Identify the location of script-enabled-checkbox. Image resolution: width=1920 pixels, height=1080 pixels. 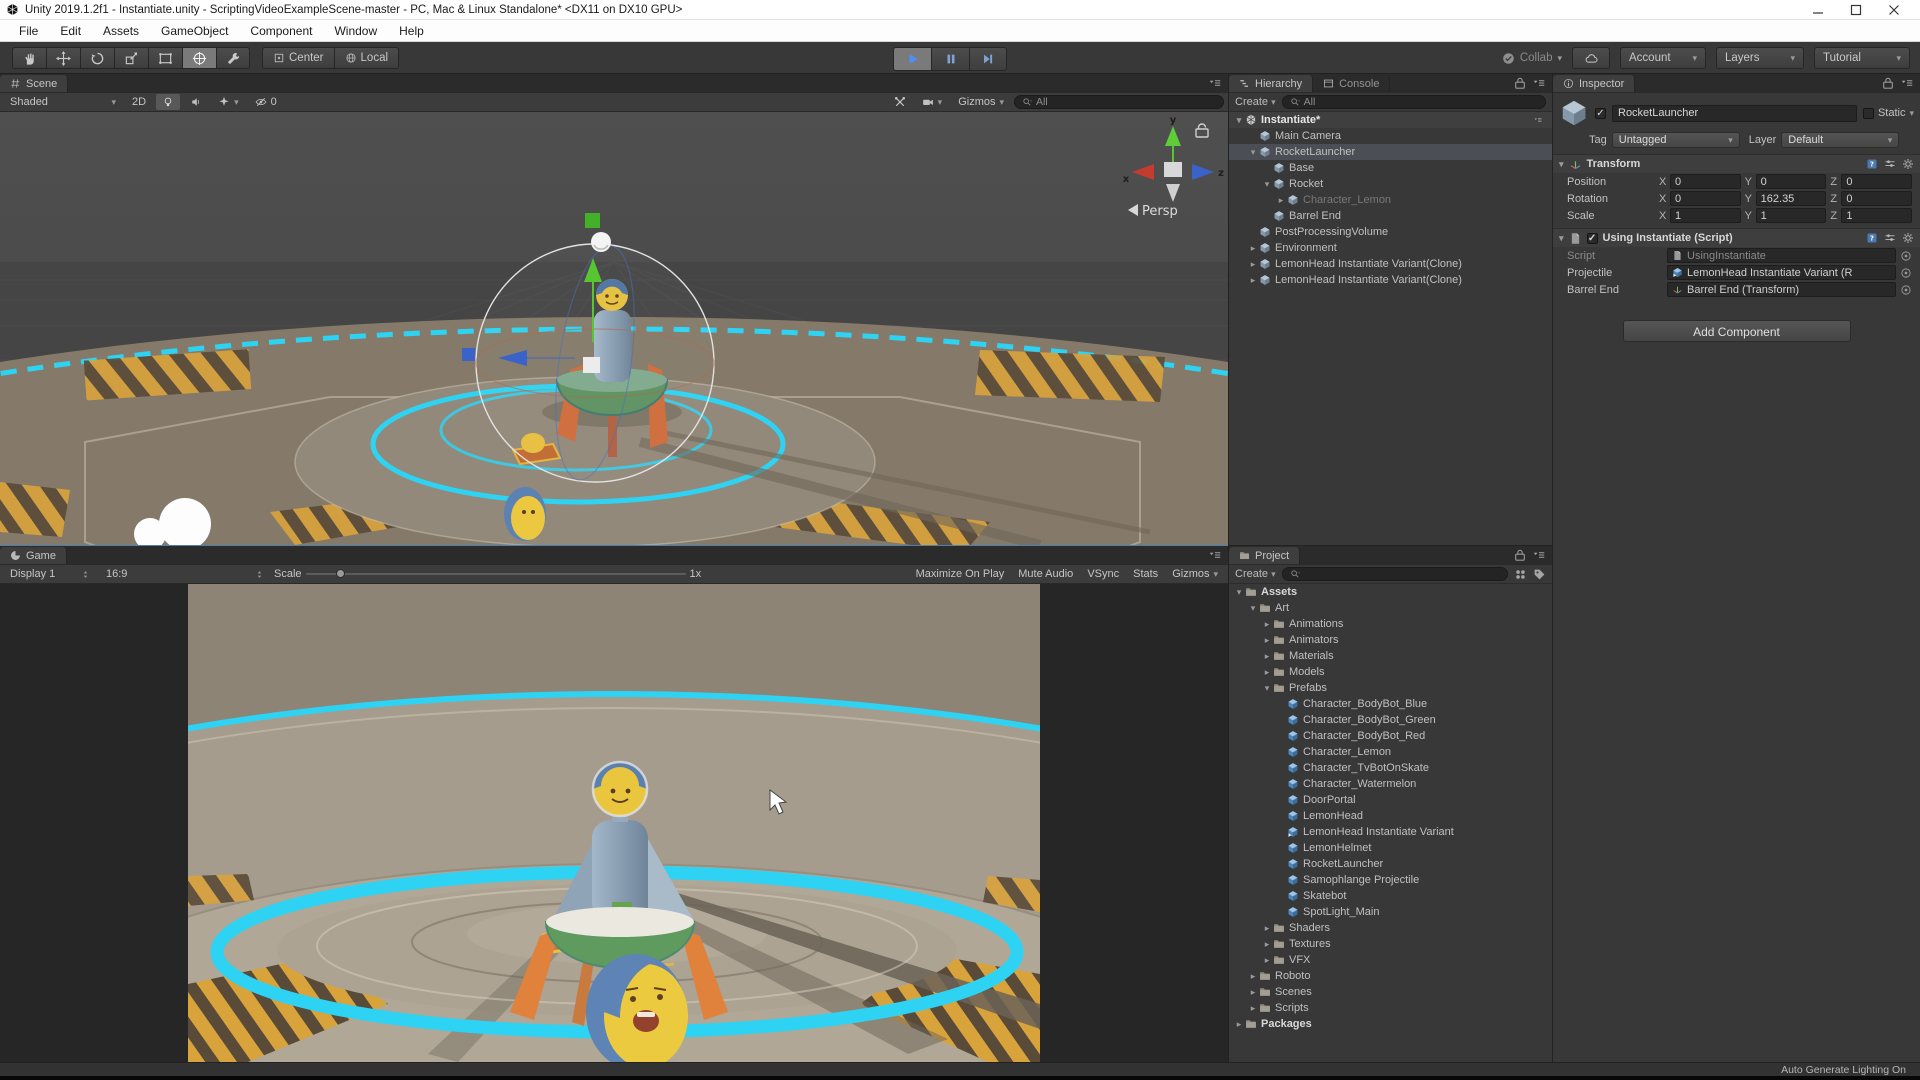
(1592, 238).